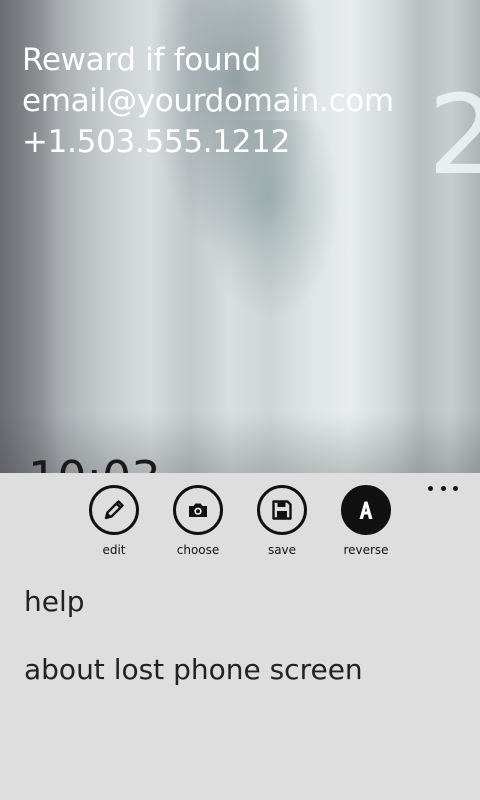 The width and height of the screenshot is (480, 800). I want to click on menu-item-about: about lost phone screen, so click(193, 670).